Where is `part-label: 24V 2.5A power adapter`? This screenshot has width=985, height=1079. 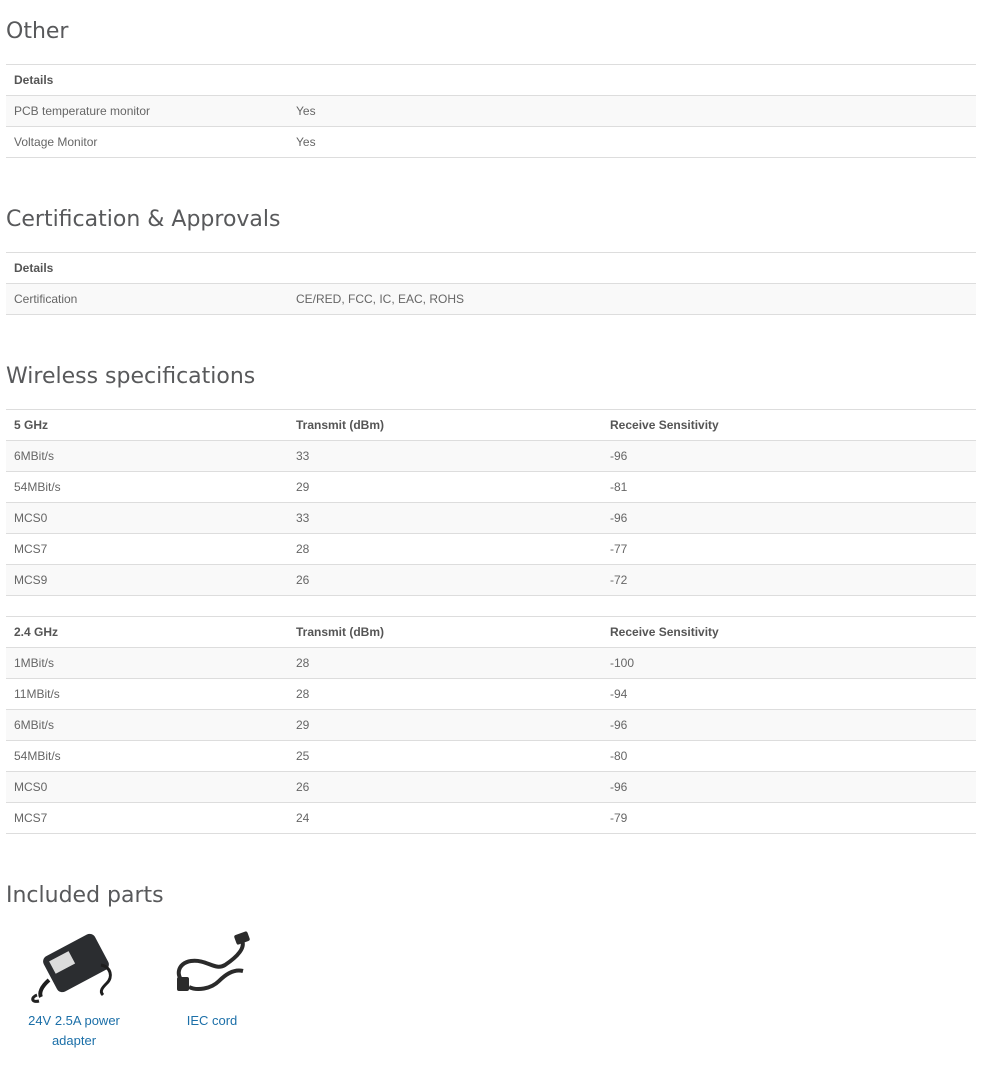 part-label: 24V 2.5A power adapter is located at coordinates (74, 1030).